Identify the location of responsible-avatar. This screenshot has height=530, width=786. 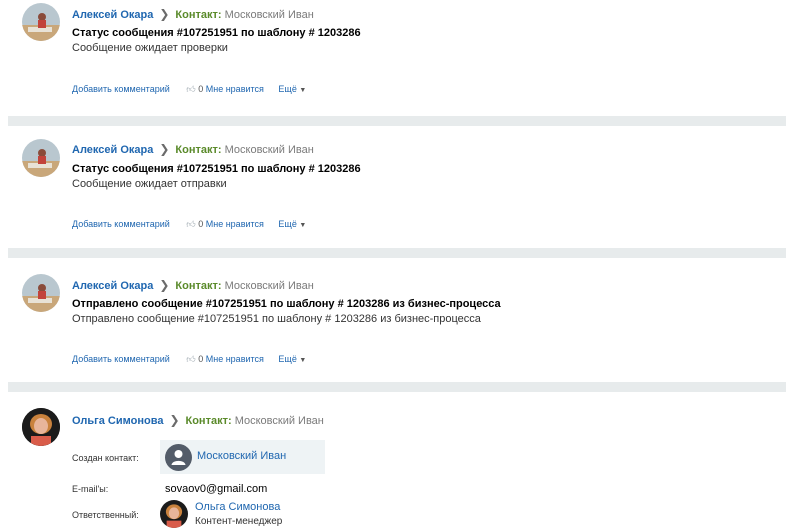
(174, 514).